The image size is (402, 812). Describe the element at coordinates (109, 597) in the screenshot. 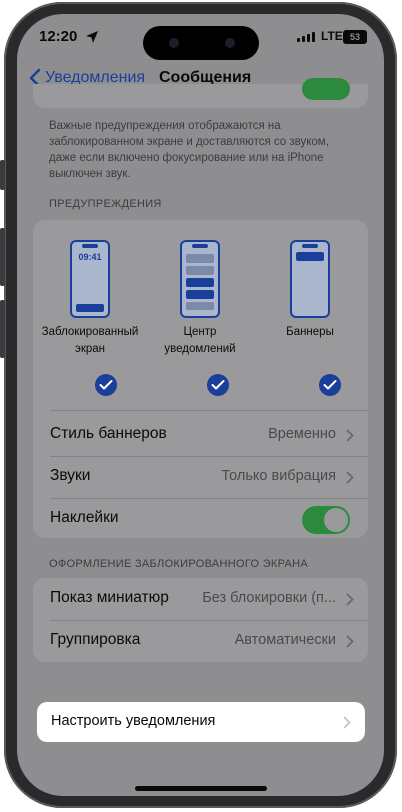

I see `row-label: Показ миниатюр` at that location.